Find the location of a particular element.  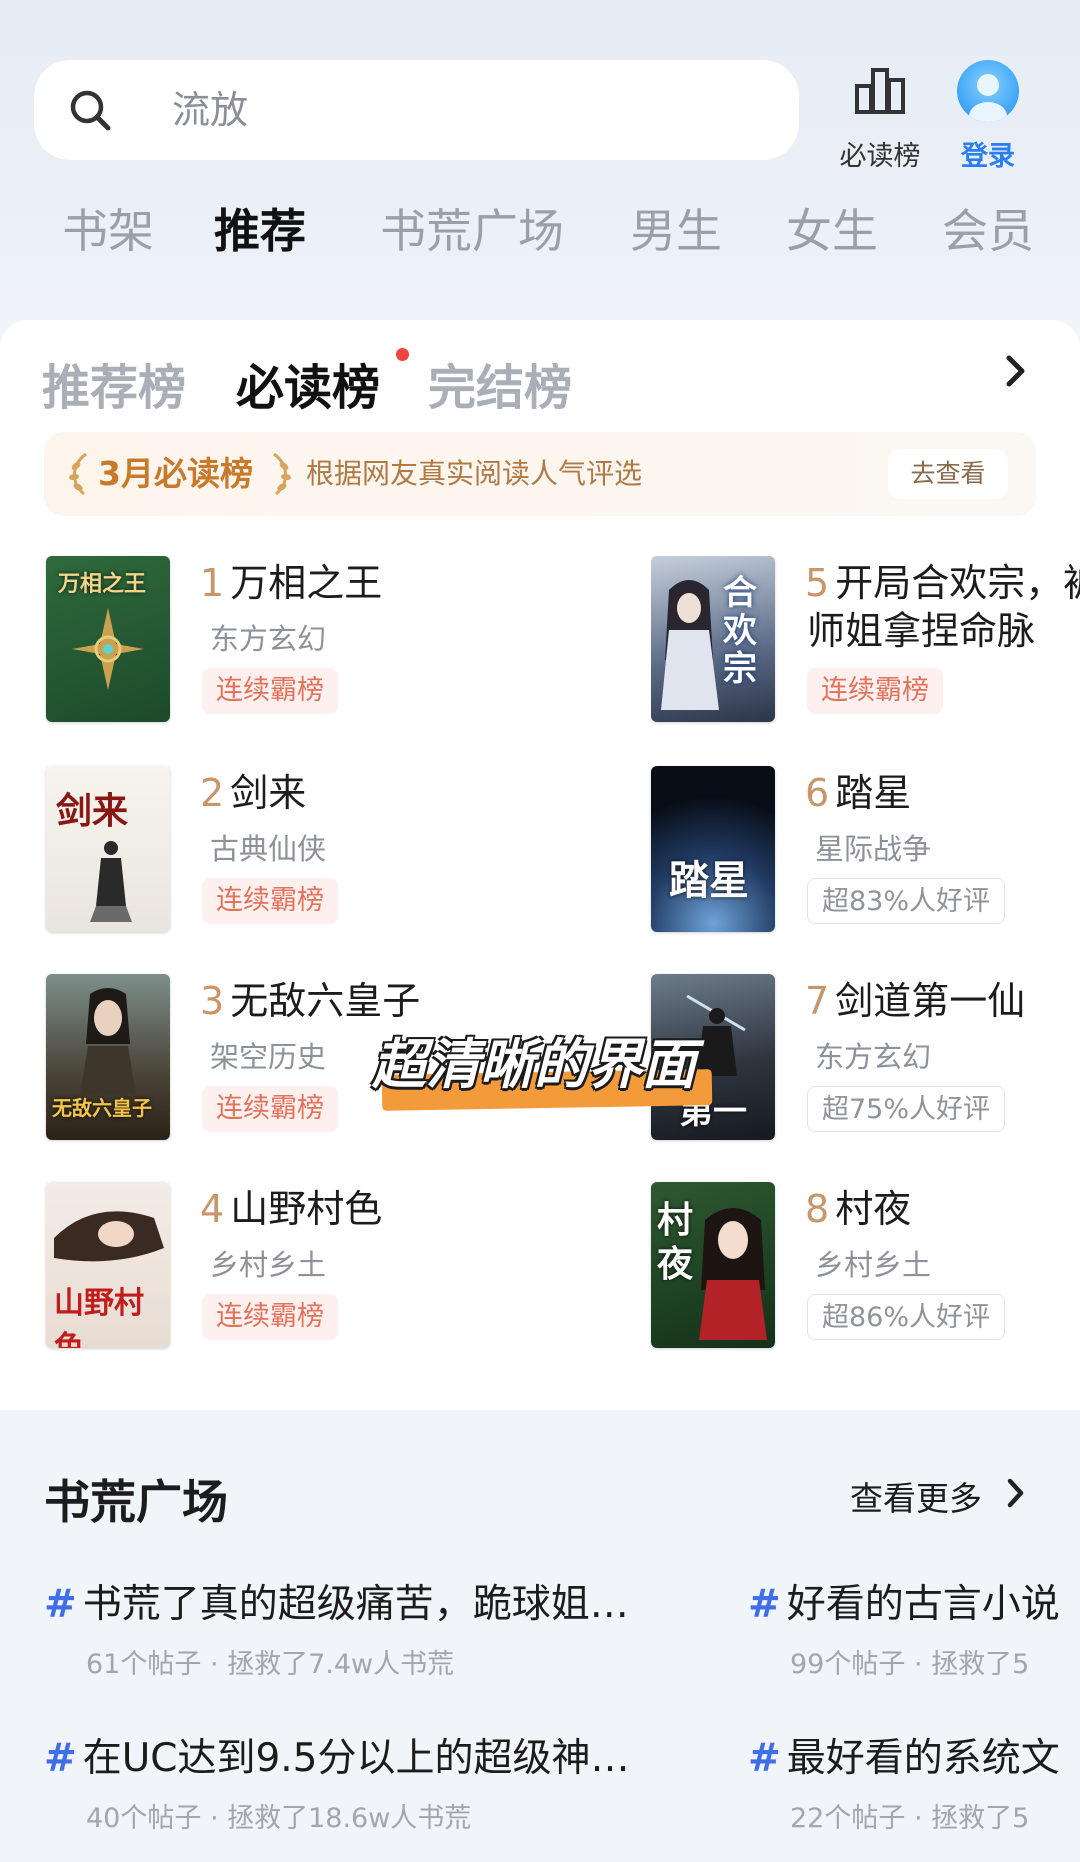

ranking-subtabs: 推荐榜 必读榜 完结榜 is located at coordinates (540, 382).